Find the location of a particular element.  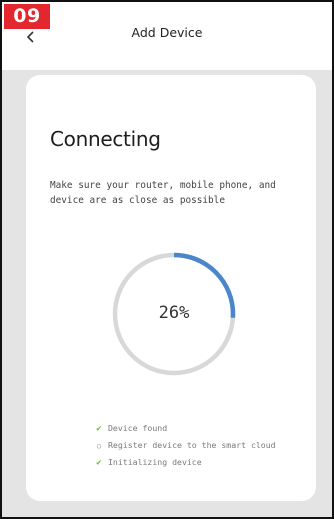

progress-percent: 26% is located at coordinates (174, 313).